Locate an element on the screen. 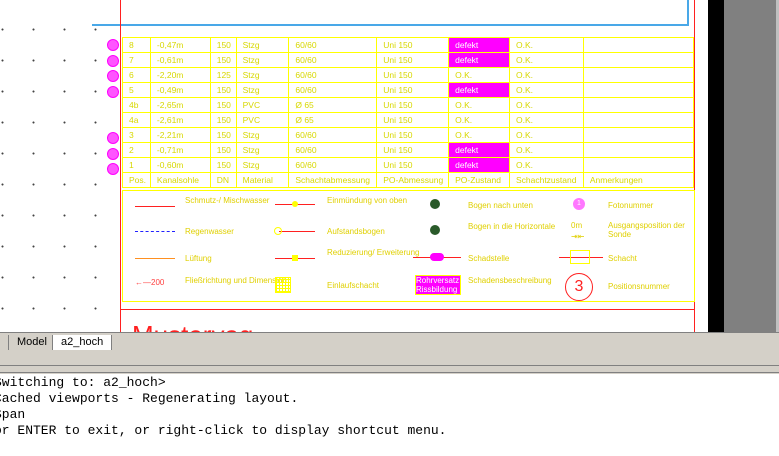 The width and height of the screenshot is (779, 456). table-cell-schacht: Ø 65 is located at coordinates (333, 105).